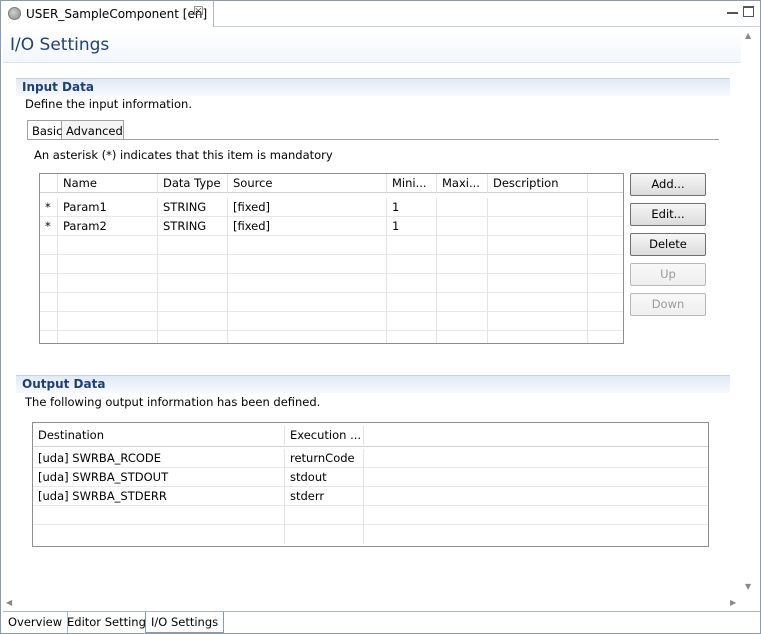  I want to click on output-destination: [uda] SWRBA_STDERR, so click(159, 496).